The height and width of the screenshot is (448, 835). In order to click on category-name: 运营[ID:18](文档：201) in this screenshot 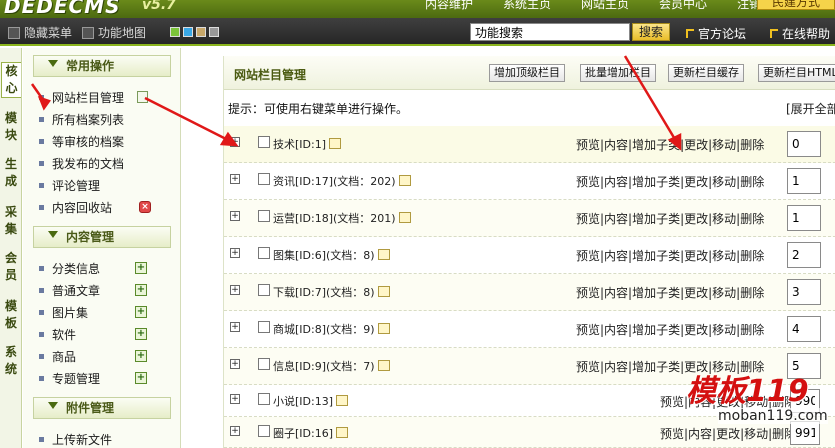, I will do `click(342, 218)`.